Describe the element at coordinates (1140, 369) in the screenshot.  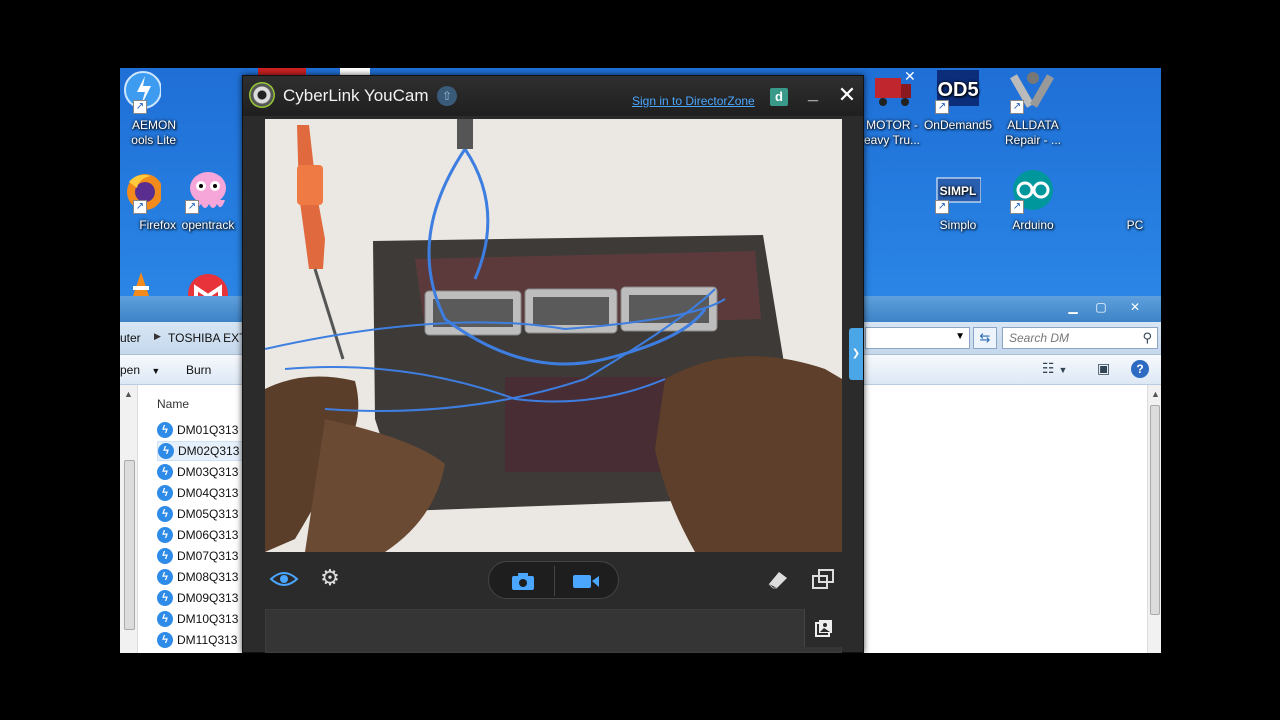
I see `help-button: ?` at that location.